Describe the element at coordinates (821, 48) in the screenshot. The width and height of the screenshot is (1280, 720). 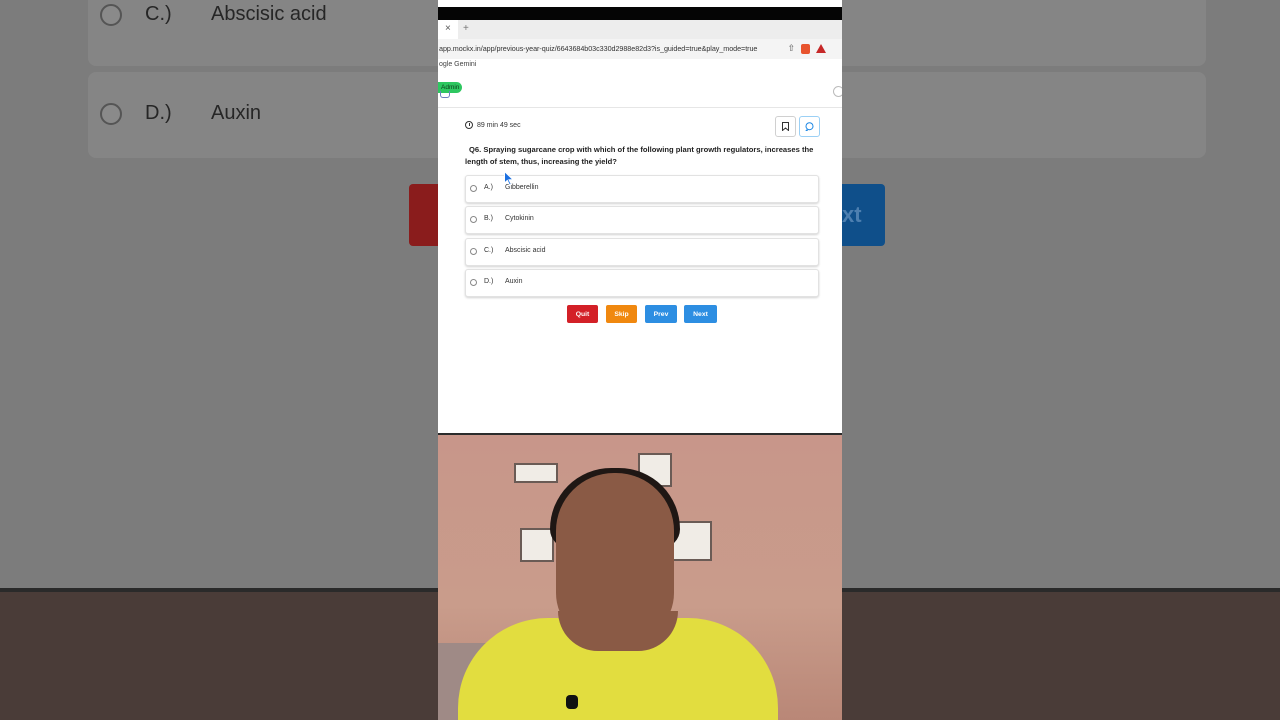
I see `rewards-icon` at that location.